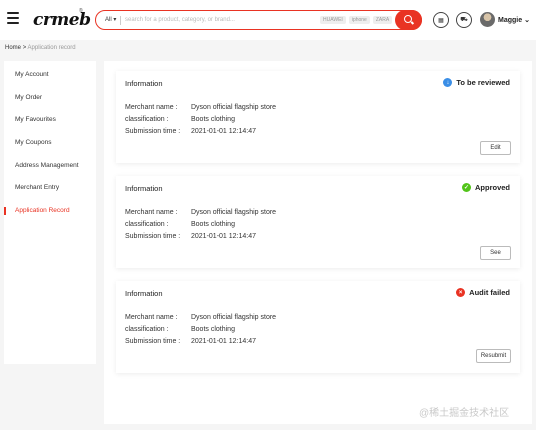 The image size is (536, 430). I want to click on status-label: To be reviewed, so click(483, 82).